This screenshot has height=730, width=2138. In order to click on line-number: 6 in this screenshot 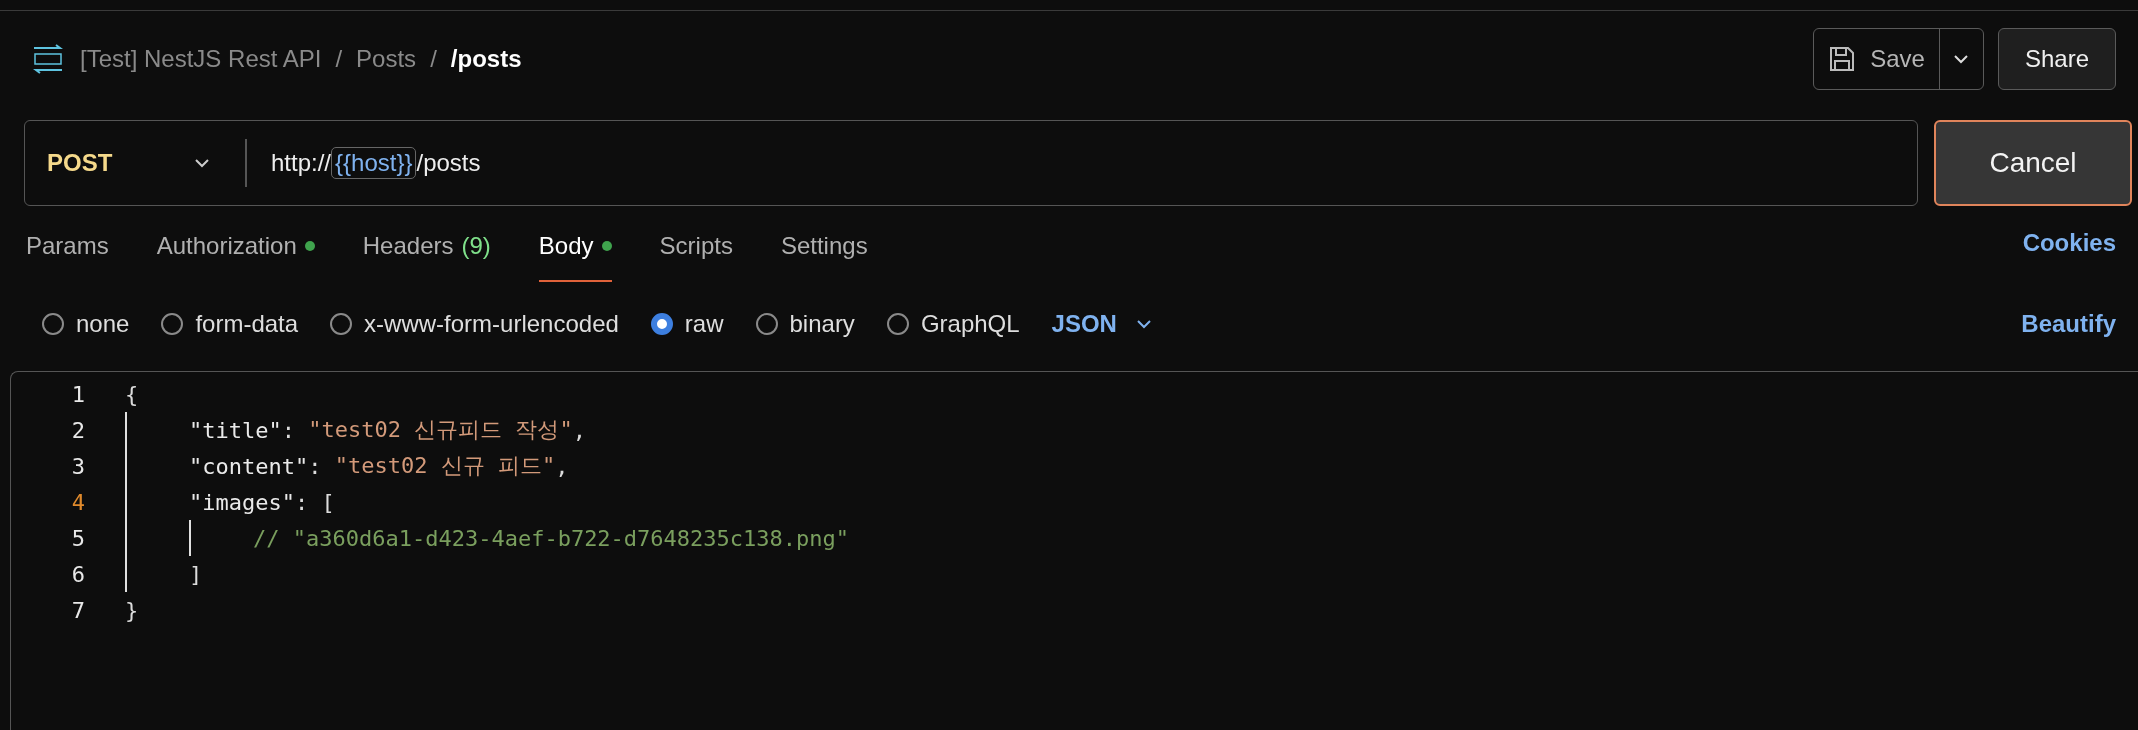, I will do `click(77, 574)`.